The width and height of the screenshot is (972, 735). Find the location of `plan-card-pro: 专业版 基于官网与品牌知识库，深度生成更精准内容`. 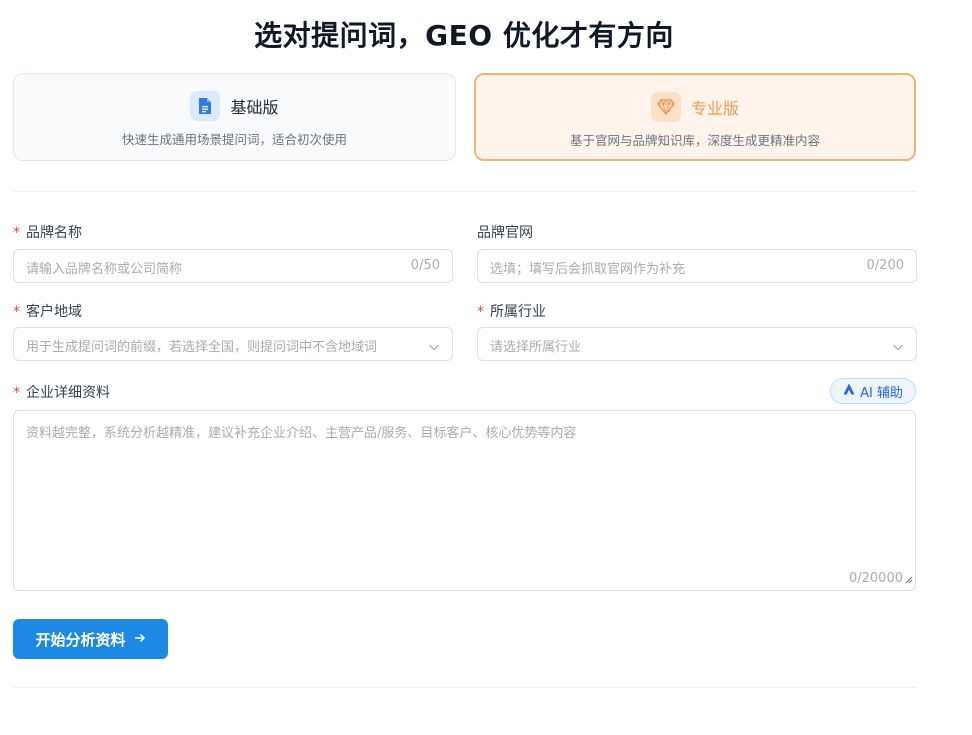

plan-card-pro: 专业版 基于官网与品牌知识库，深度生成更精准内容 is located at coordinates (695, 117).